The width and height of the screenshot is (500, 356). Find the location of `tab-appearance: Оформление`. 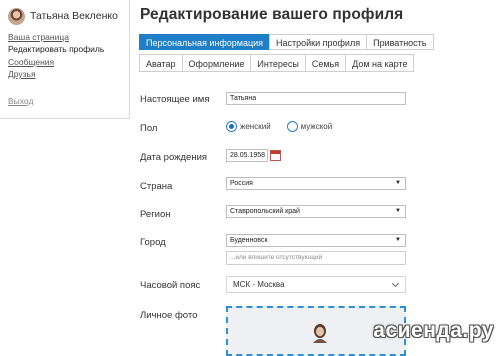

tab-appearance: Оформление is located at coordinates (216, 63).